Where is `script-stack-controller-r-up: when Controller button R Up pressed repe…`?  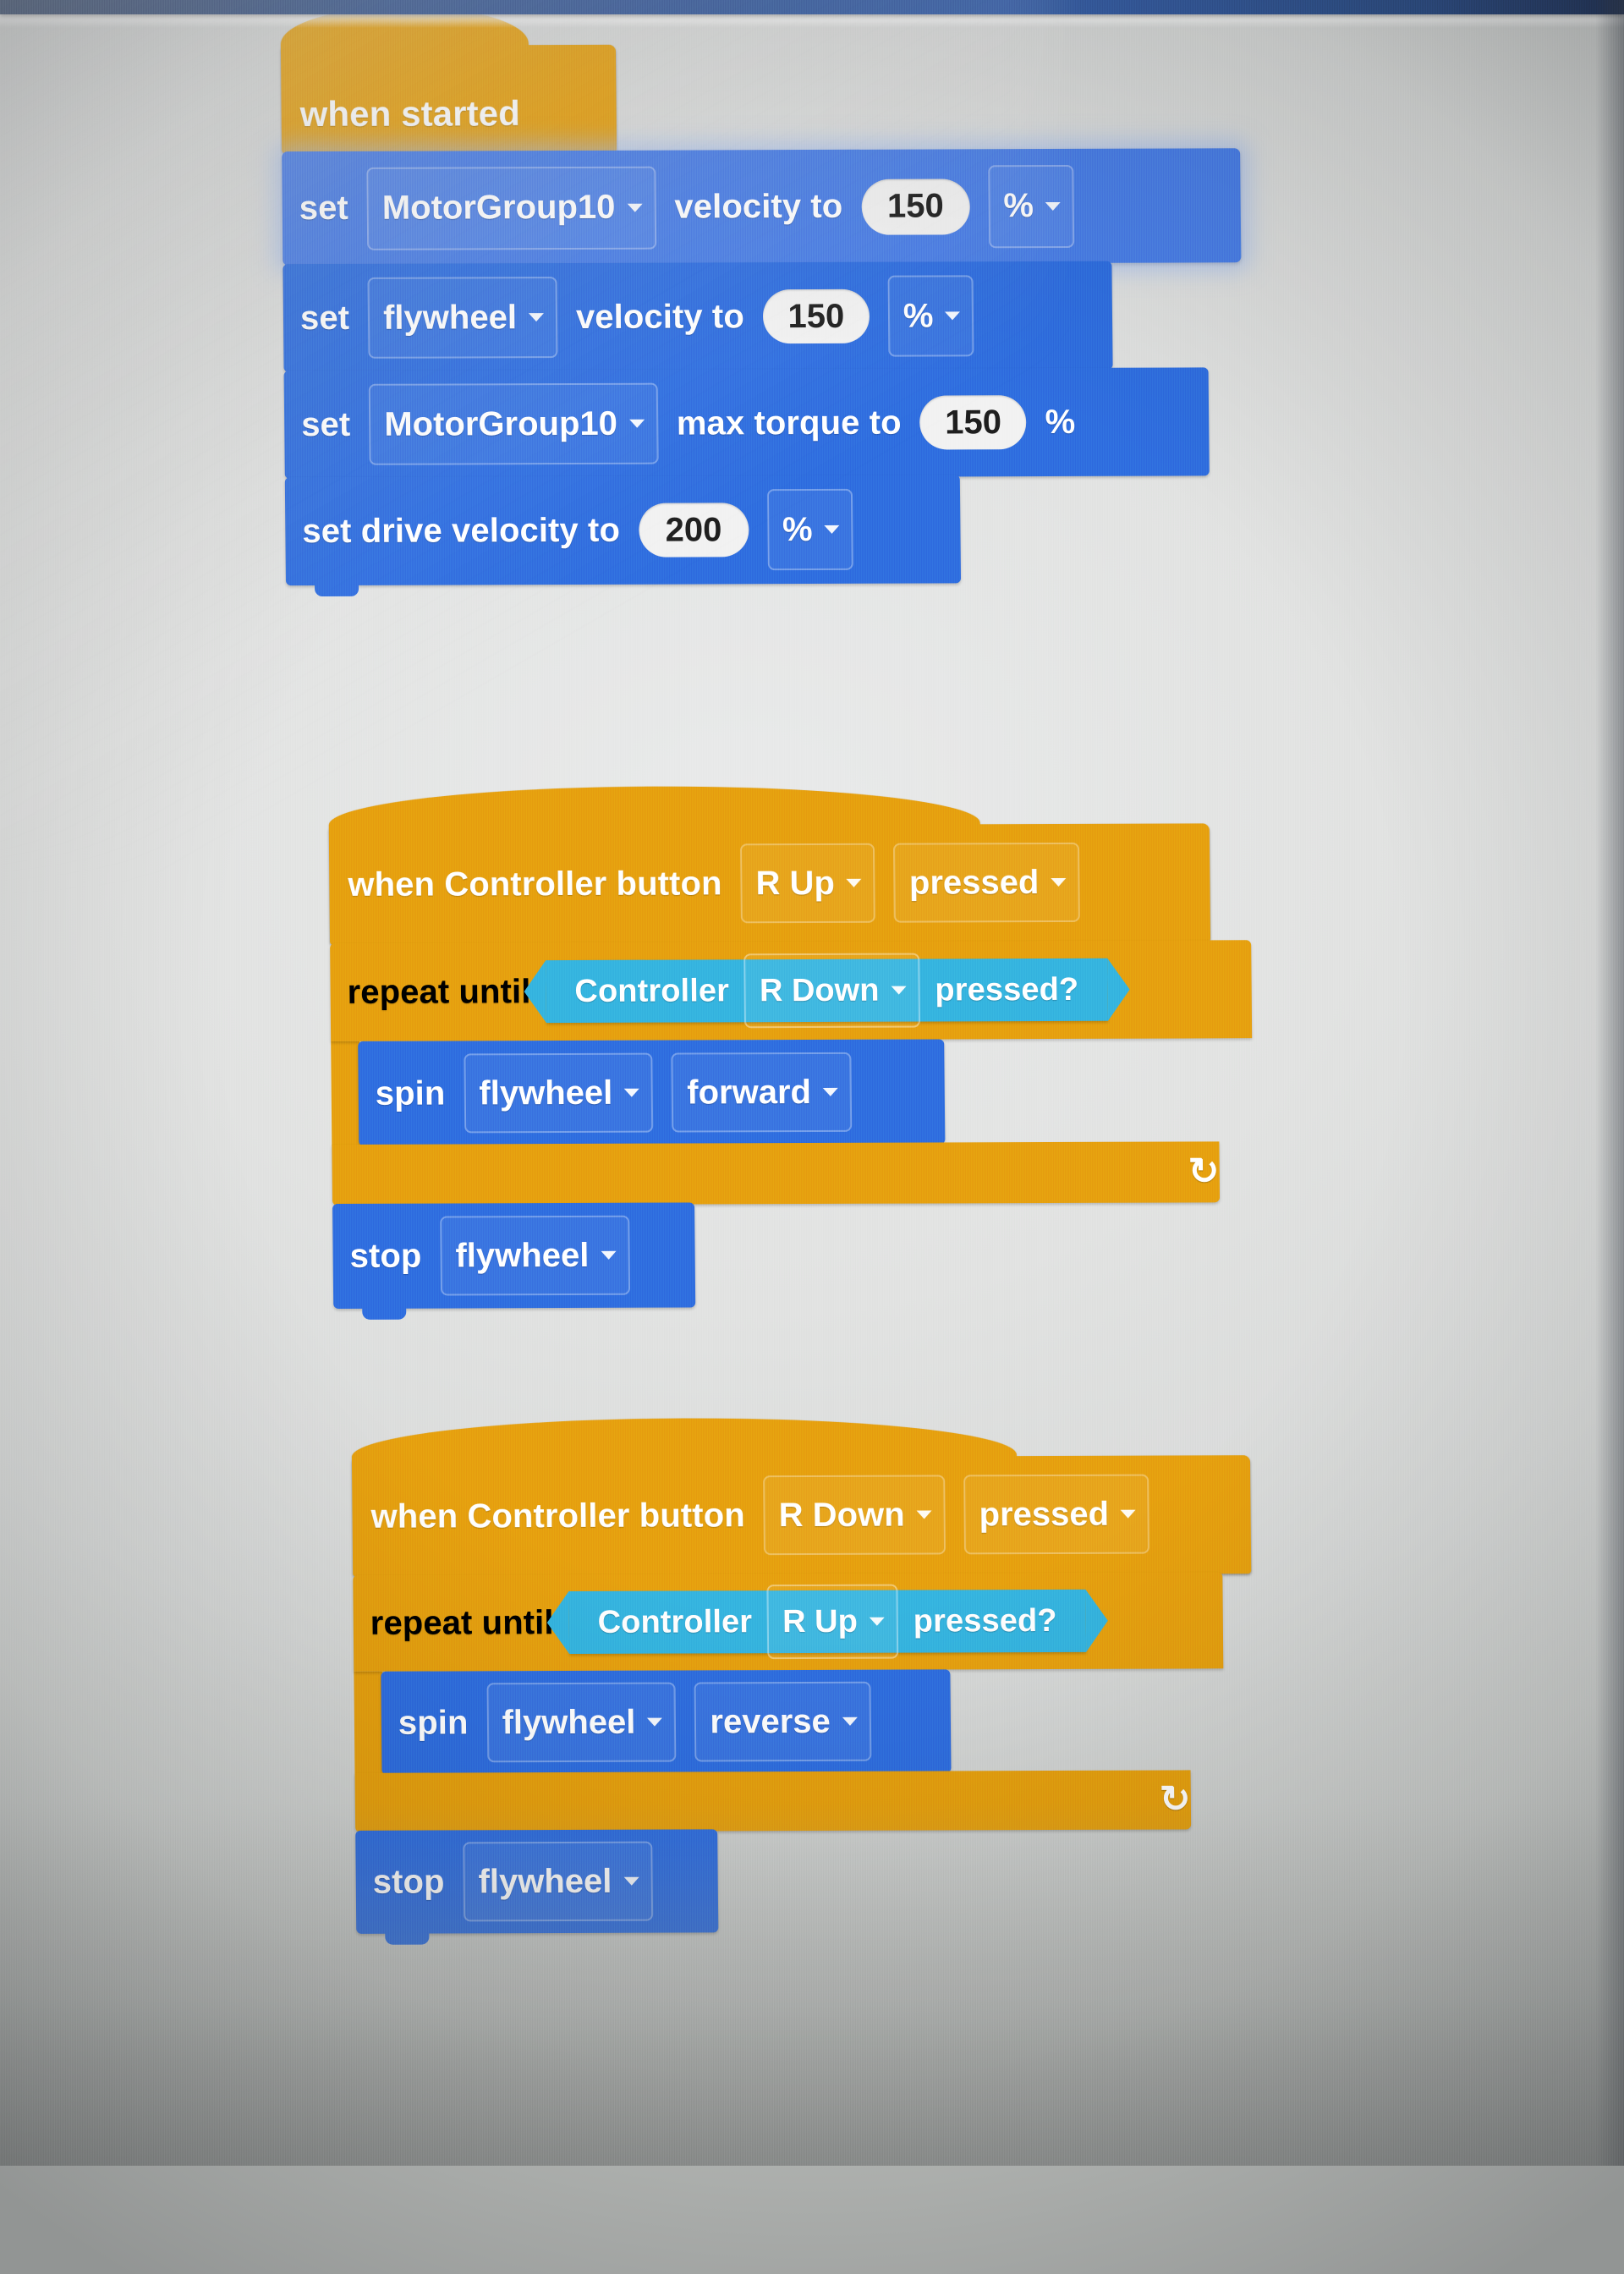 script-stack-controller-r-up: when Controller button R Up pressed repe… is located at coordinates (791, 1072).